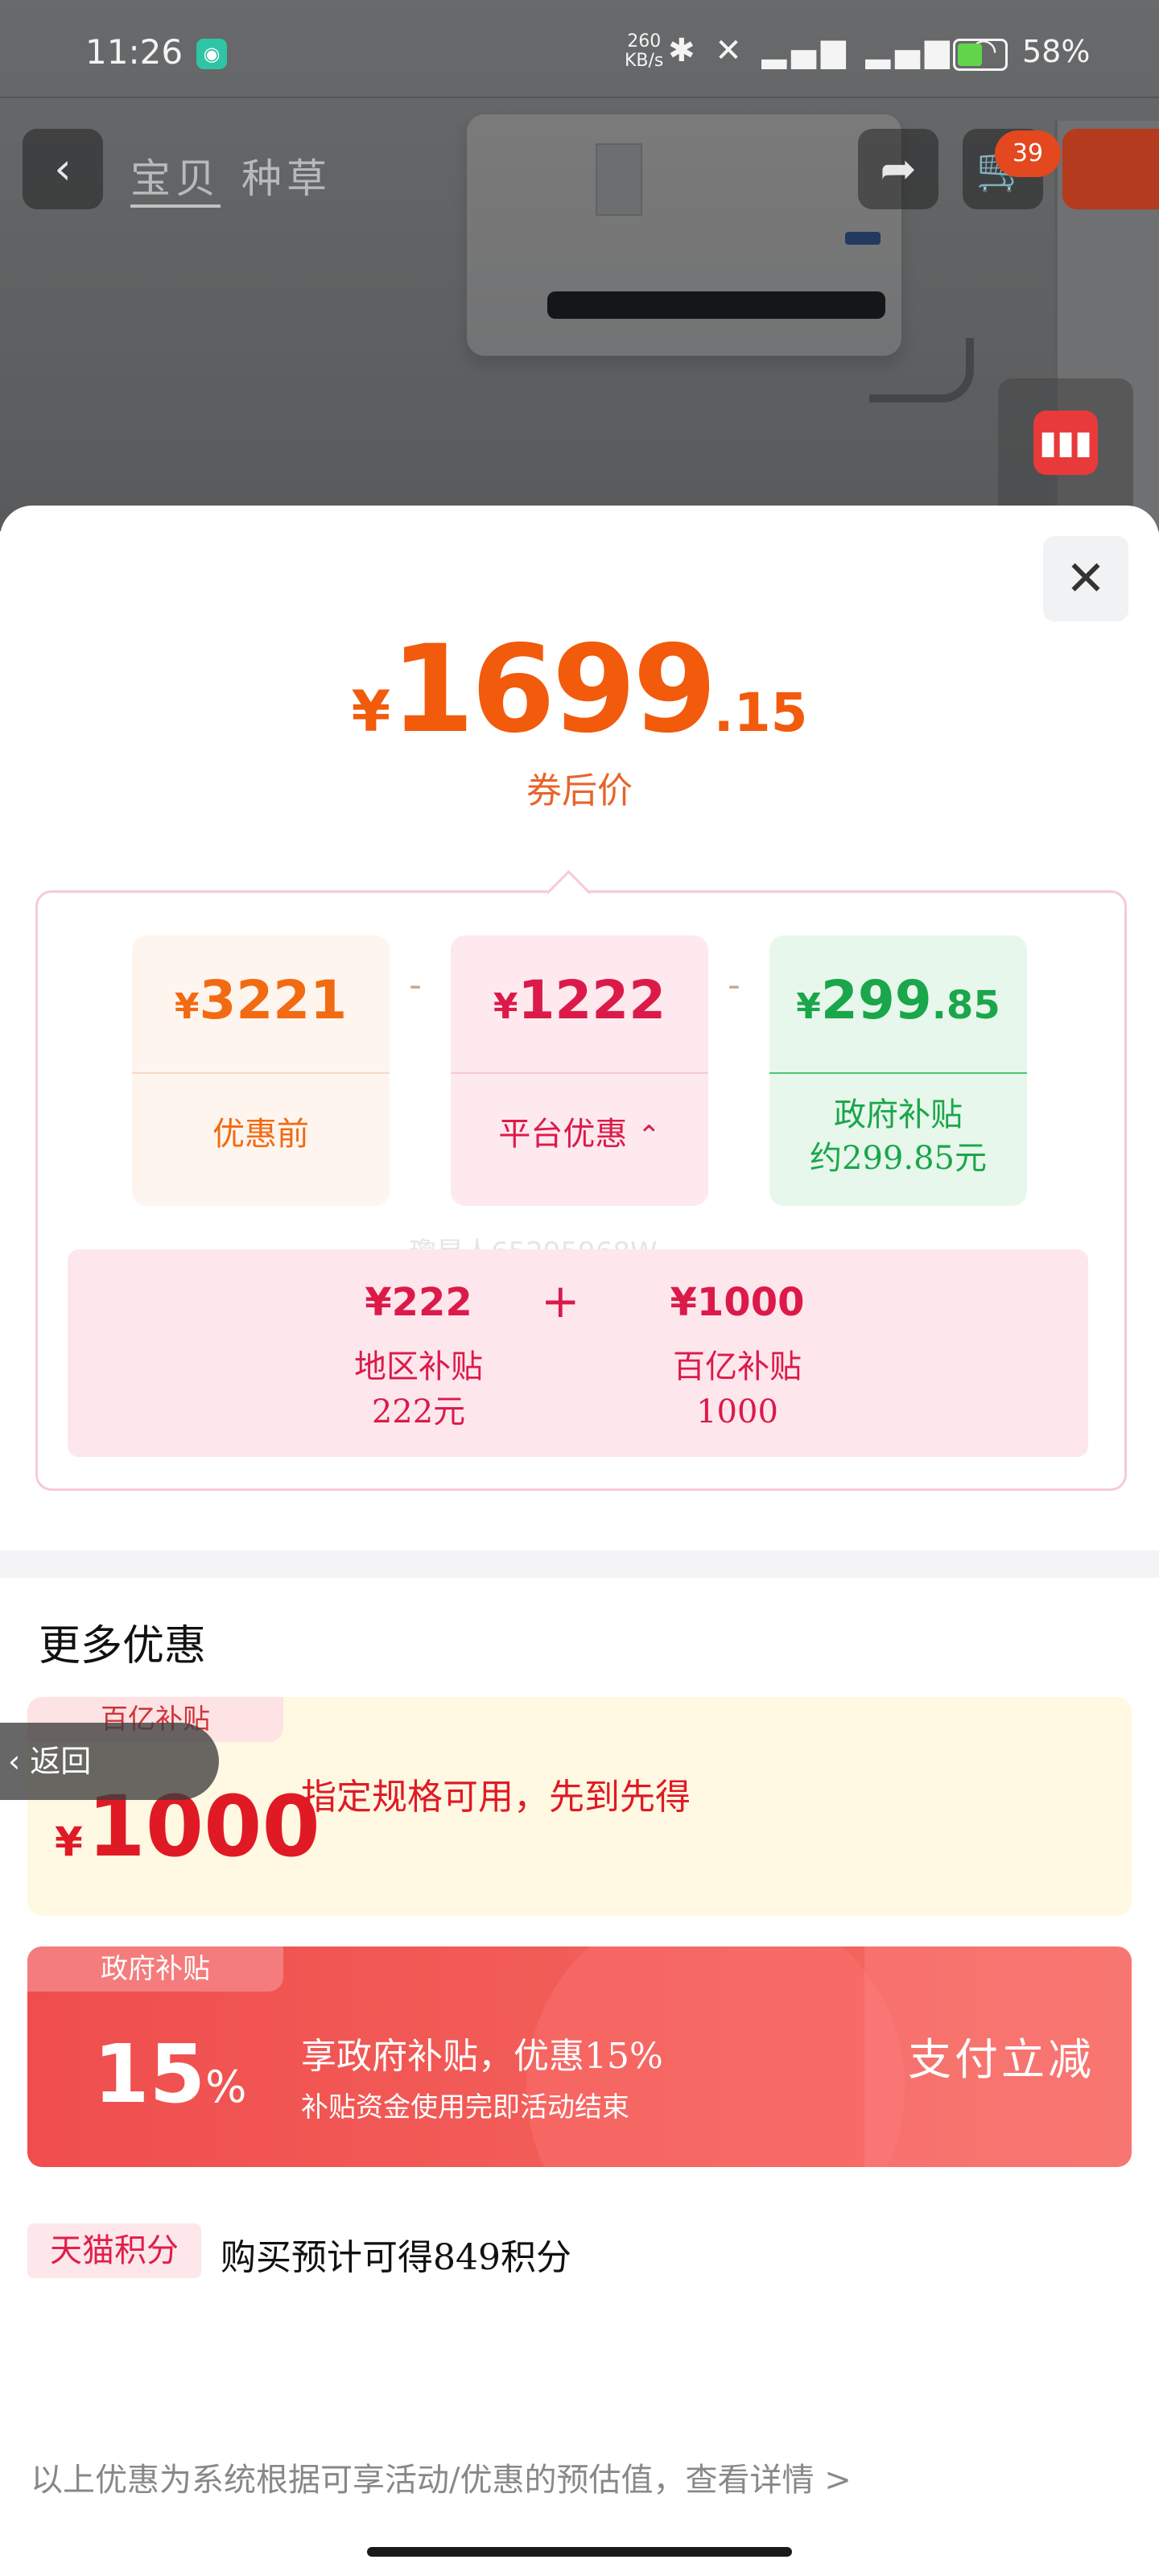 This screenshot has height=2576, width=1159. Describe the element at coordinates (261, 1070) in the screenshot. I see `card-original-price: ¥3221 优惠前` at that location.